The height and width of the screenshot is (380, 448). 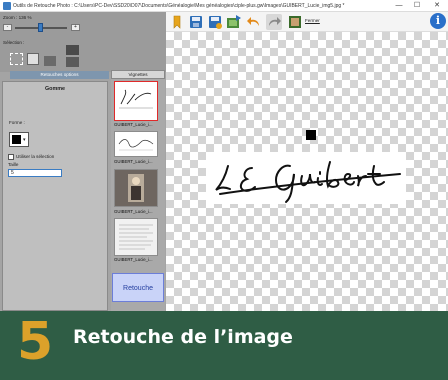 I want to click on tab-retouches-options: Retouches options, so click(x=59, y=75).